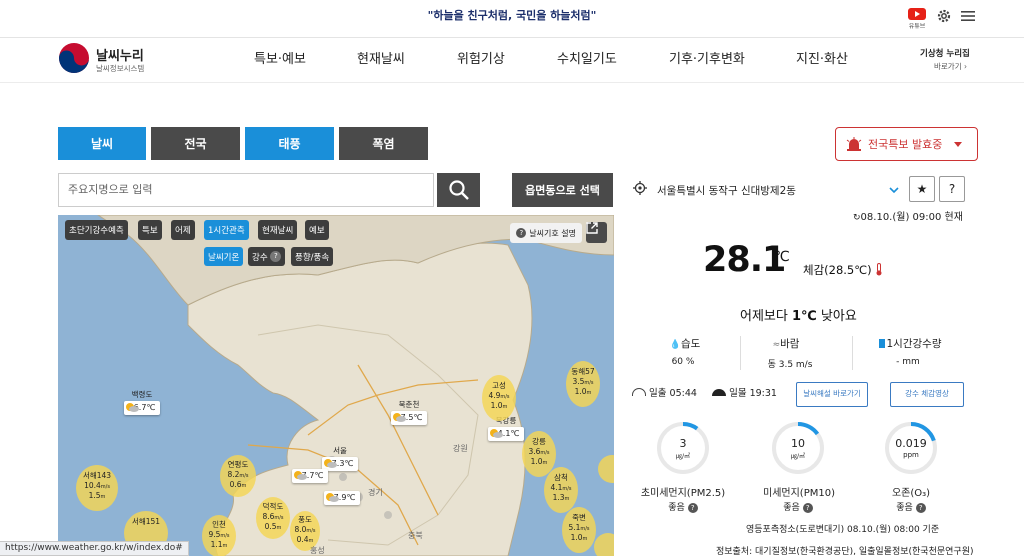 The height and width of the screenshot is (556, 1024). Describe the element at coordinates (945, 53) in the screenshot. I see `kma-homepage-link: 기상청 누리집` at that location.